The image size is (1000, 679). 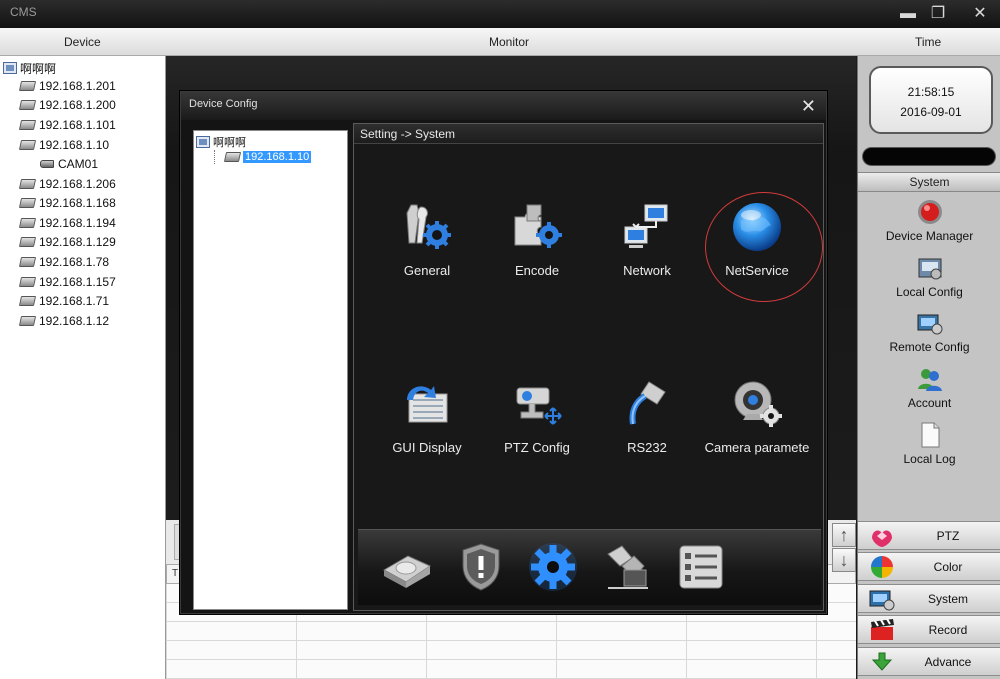 I want to click on remote-config-button: Remote Config, so click(x=929, y=331).